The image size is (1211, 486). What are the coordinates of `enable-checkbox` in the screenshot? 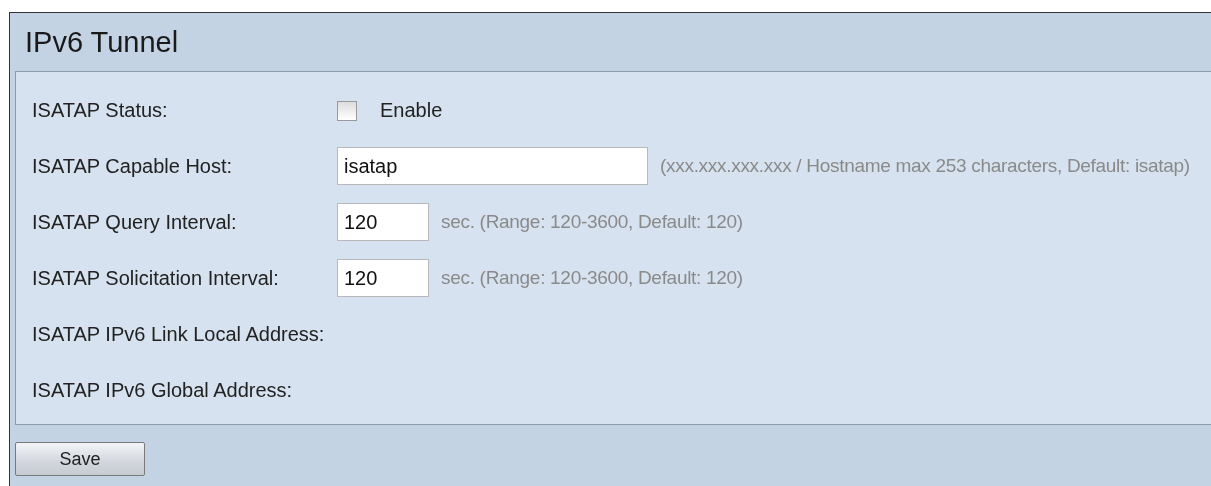 It's located at (347, 111).